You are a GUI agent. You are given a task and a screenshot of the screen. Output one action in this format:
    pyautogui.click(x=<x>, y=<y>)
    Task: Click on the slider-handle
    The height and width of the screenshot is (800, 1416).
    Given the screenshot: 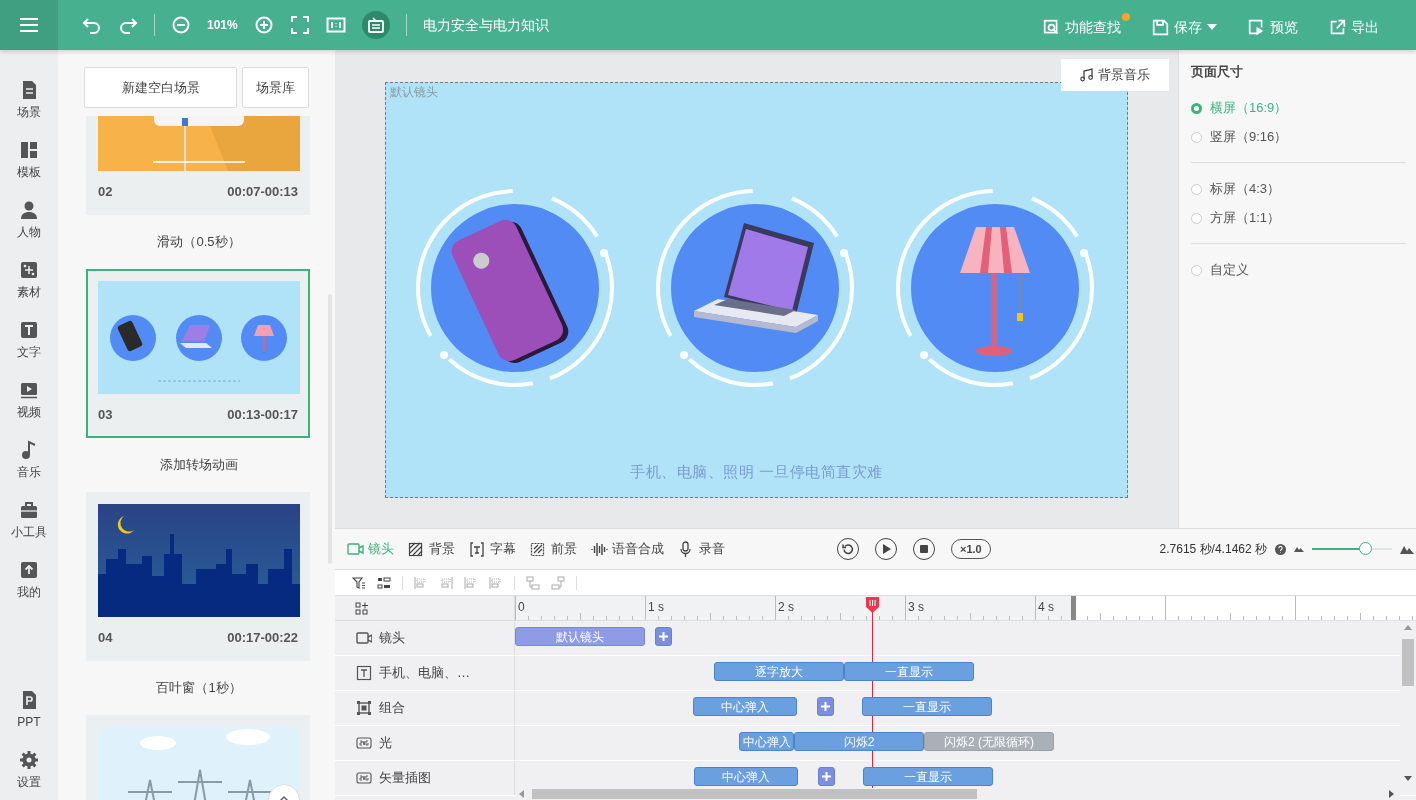 What is the action you would take?
    pyautogui.click(x=1365, y=548)
    